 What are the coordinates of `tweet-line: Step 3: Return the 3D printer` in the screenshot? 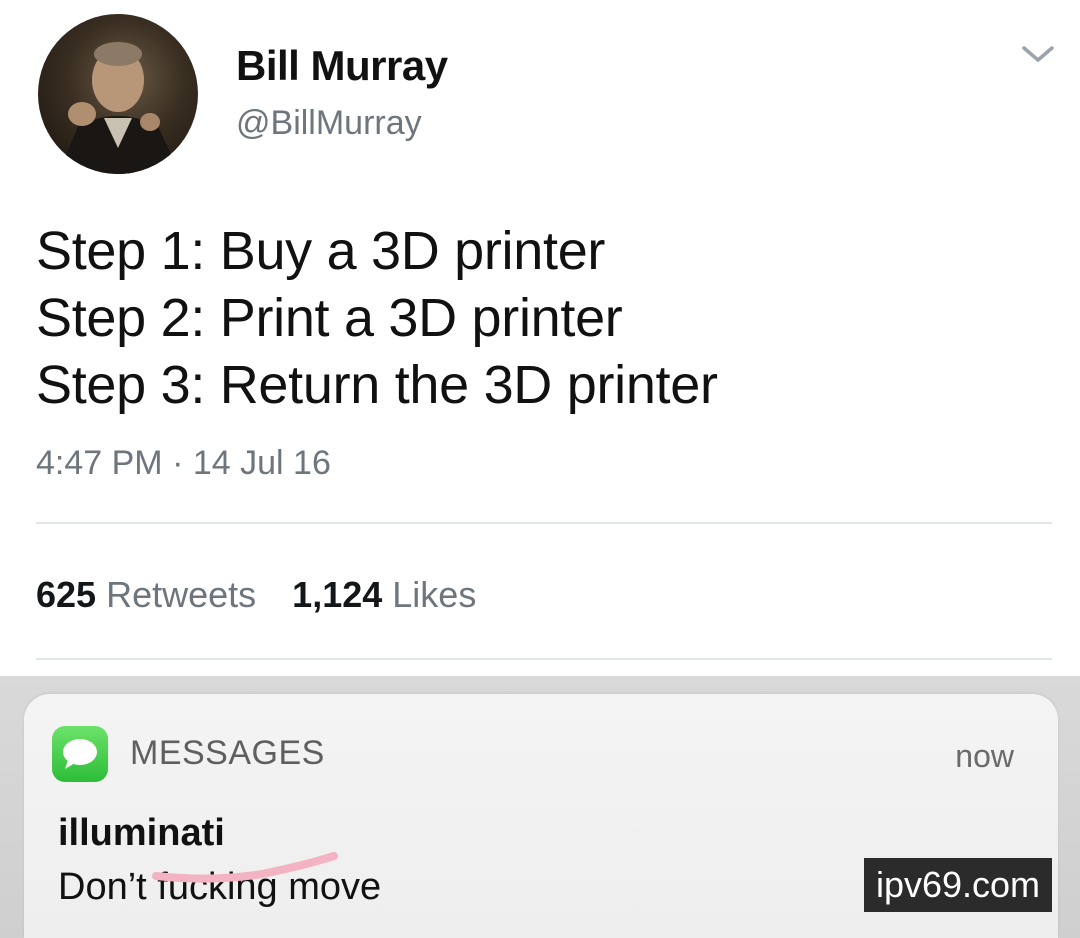 It's located at (377, 385).